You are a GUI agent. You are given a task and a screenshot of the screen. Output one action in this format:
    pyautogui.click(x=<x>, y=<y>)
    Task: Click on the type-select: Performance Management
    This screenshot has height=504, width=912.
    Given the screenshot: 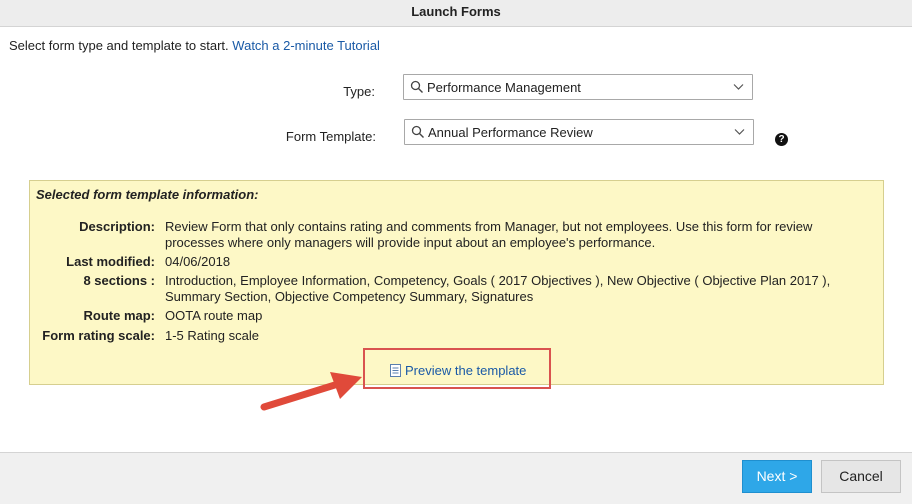 What is the action you would take?
    pyautogui.click(x=578, y=87)
    